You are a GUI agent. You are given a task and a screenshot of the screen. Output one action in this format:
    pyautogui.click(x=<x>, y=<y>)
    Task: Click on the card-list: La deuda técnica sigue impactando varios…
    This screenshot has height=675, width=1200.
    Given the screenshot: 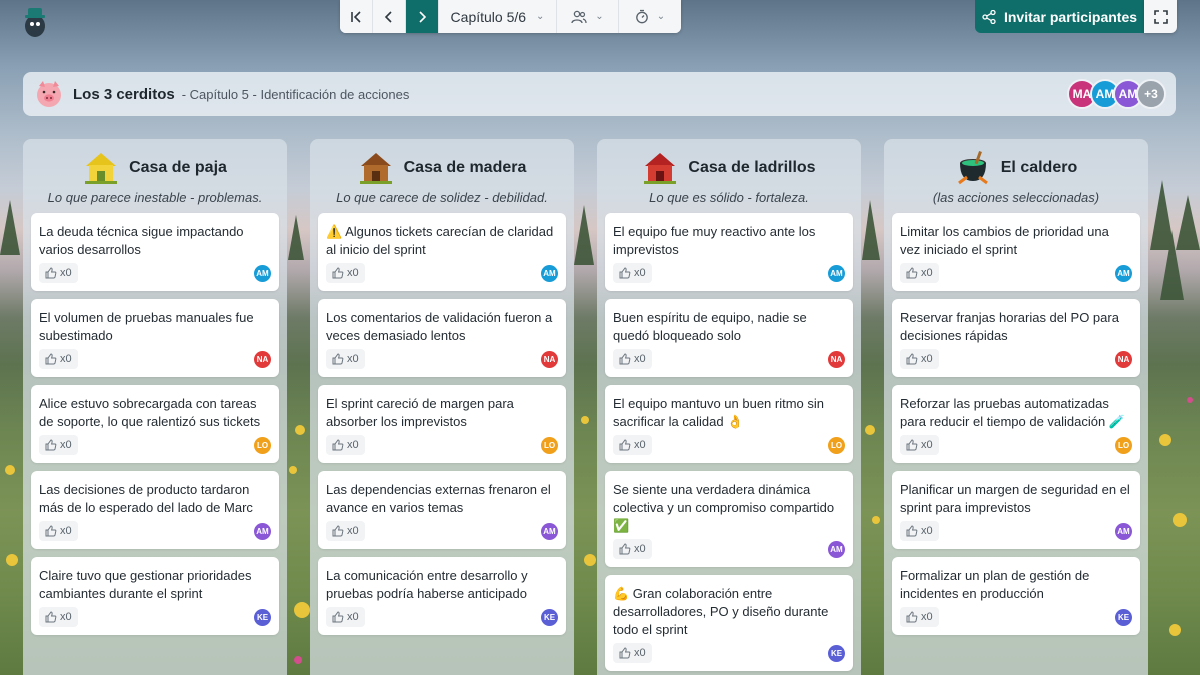 What is the action you would take?
    pyautogui.click(x=155, y=424)
    